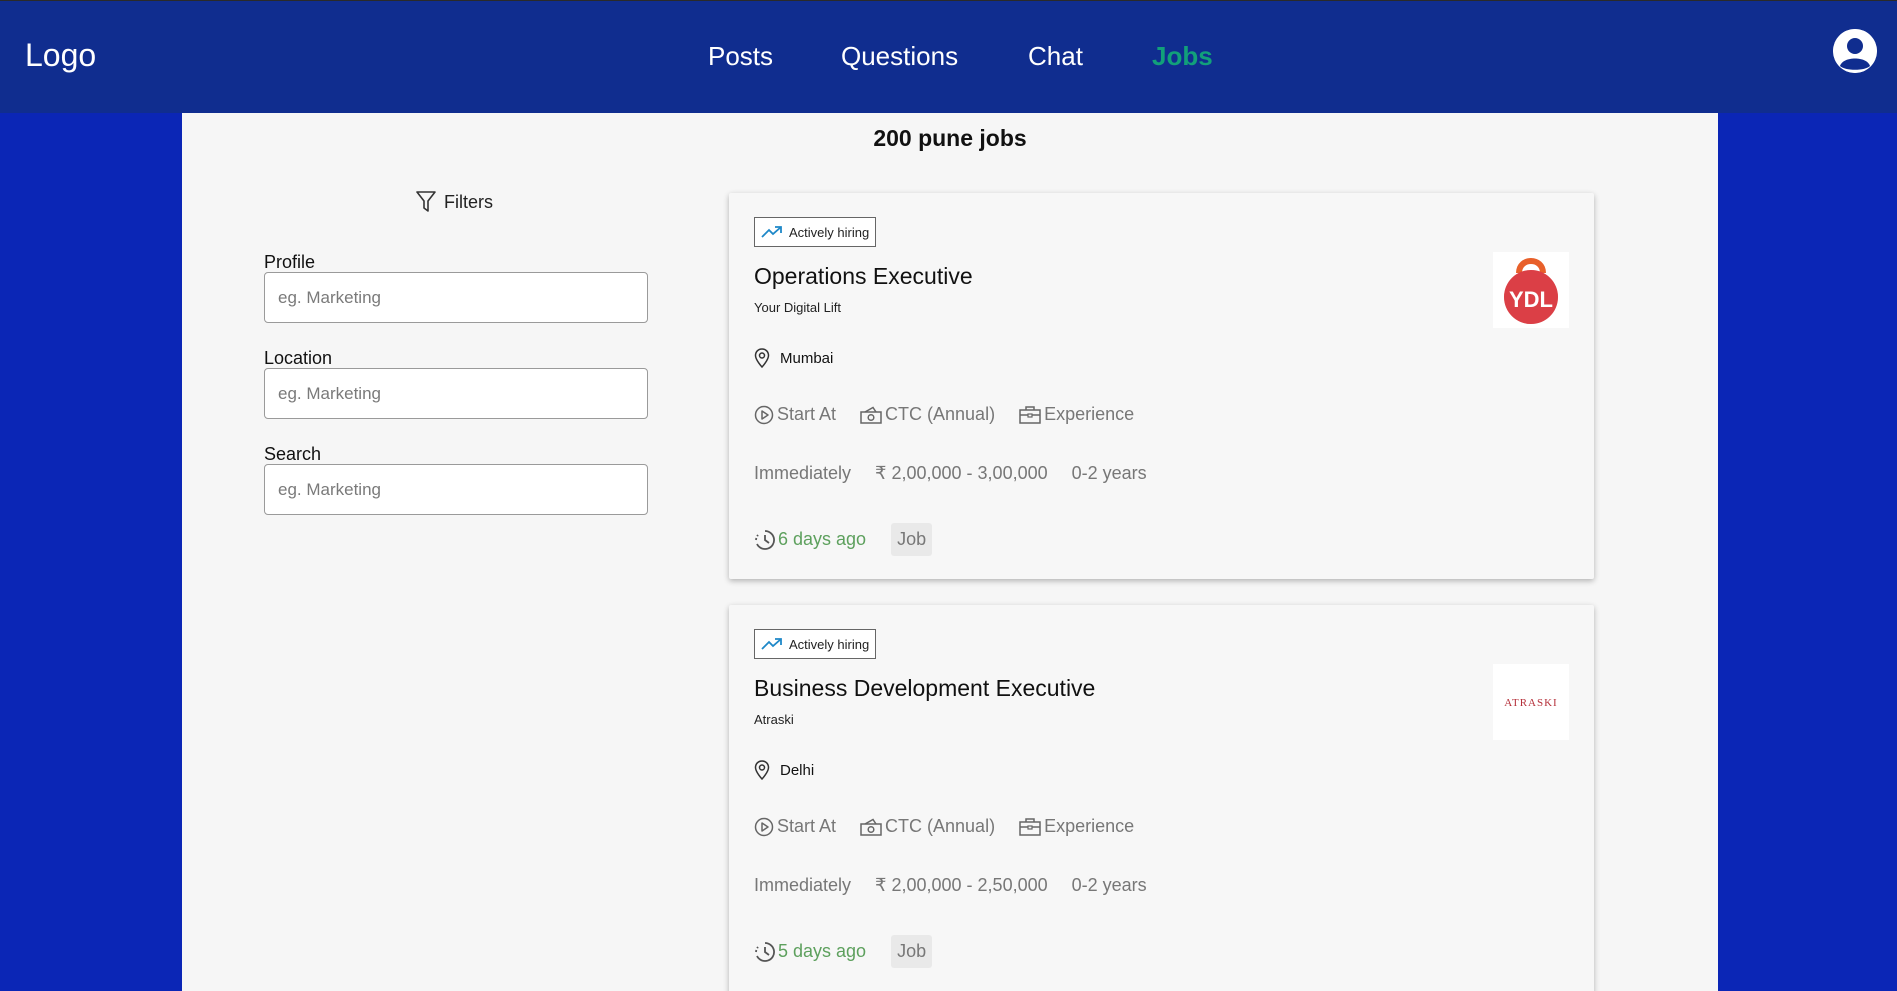  I want to click on job-location: Mumbai, so click(793, 358).